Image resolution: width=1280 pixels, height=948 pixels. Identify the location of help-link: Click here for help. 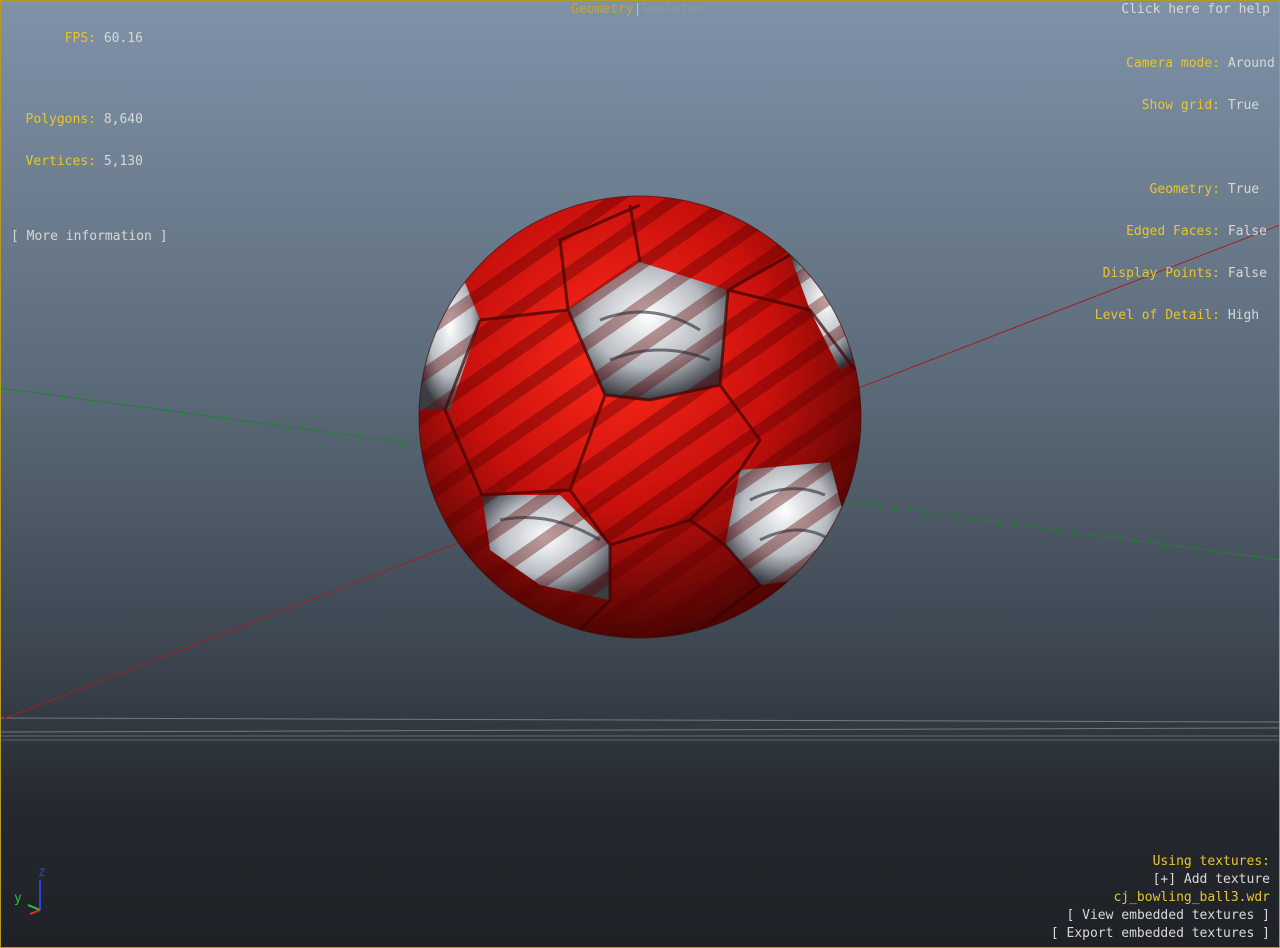
(1195, 10).